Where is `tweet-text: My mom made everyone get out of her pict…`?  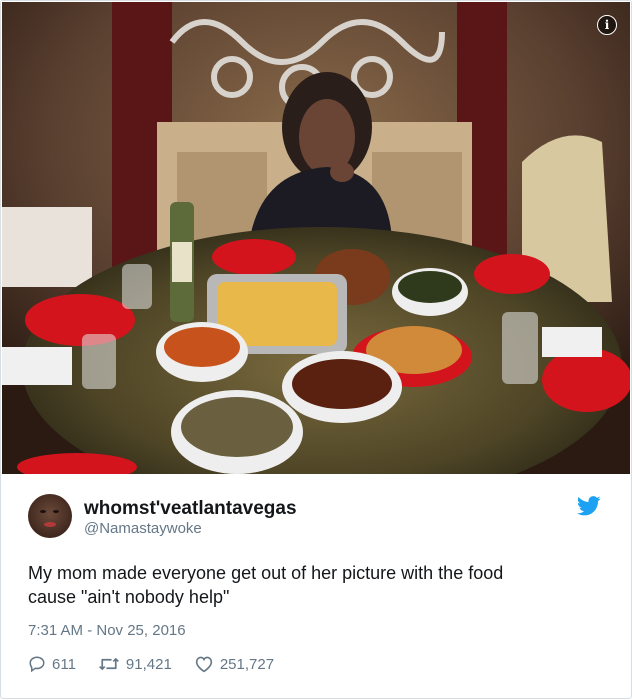 tweet-text: My mom made everyone get out of her pict… is located at coordinates (308, 585).